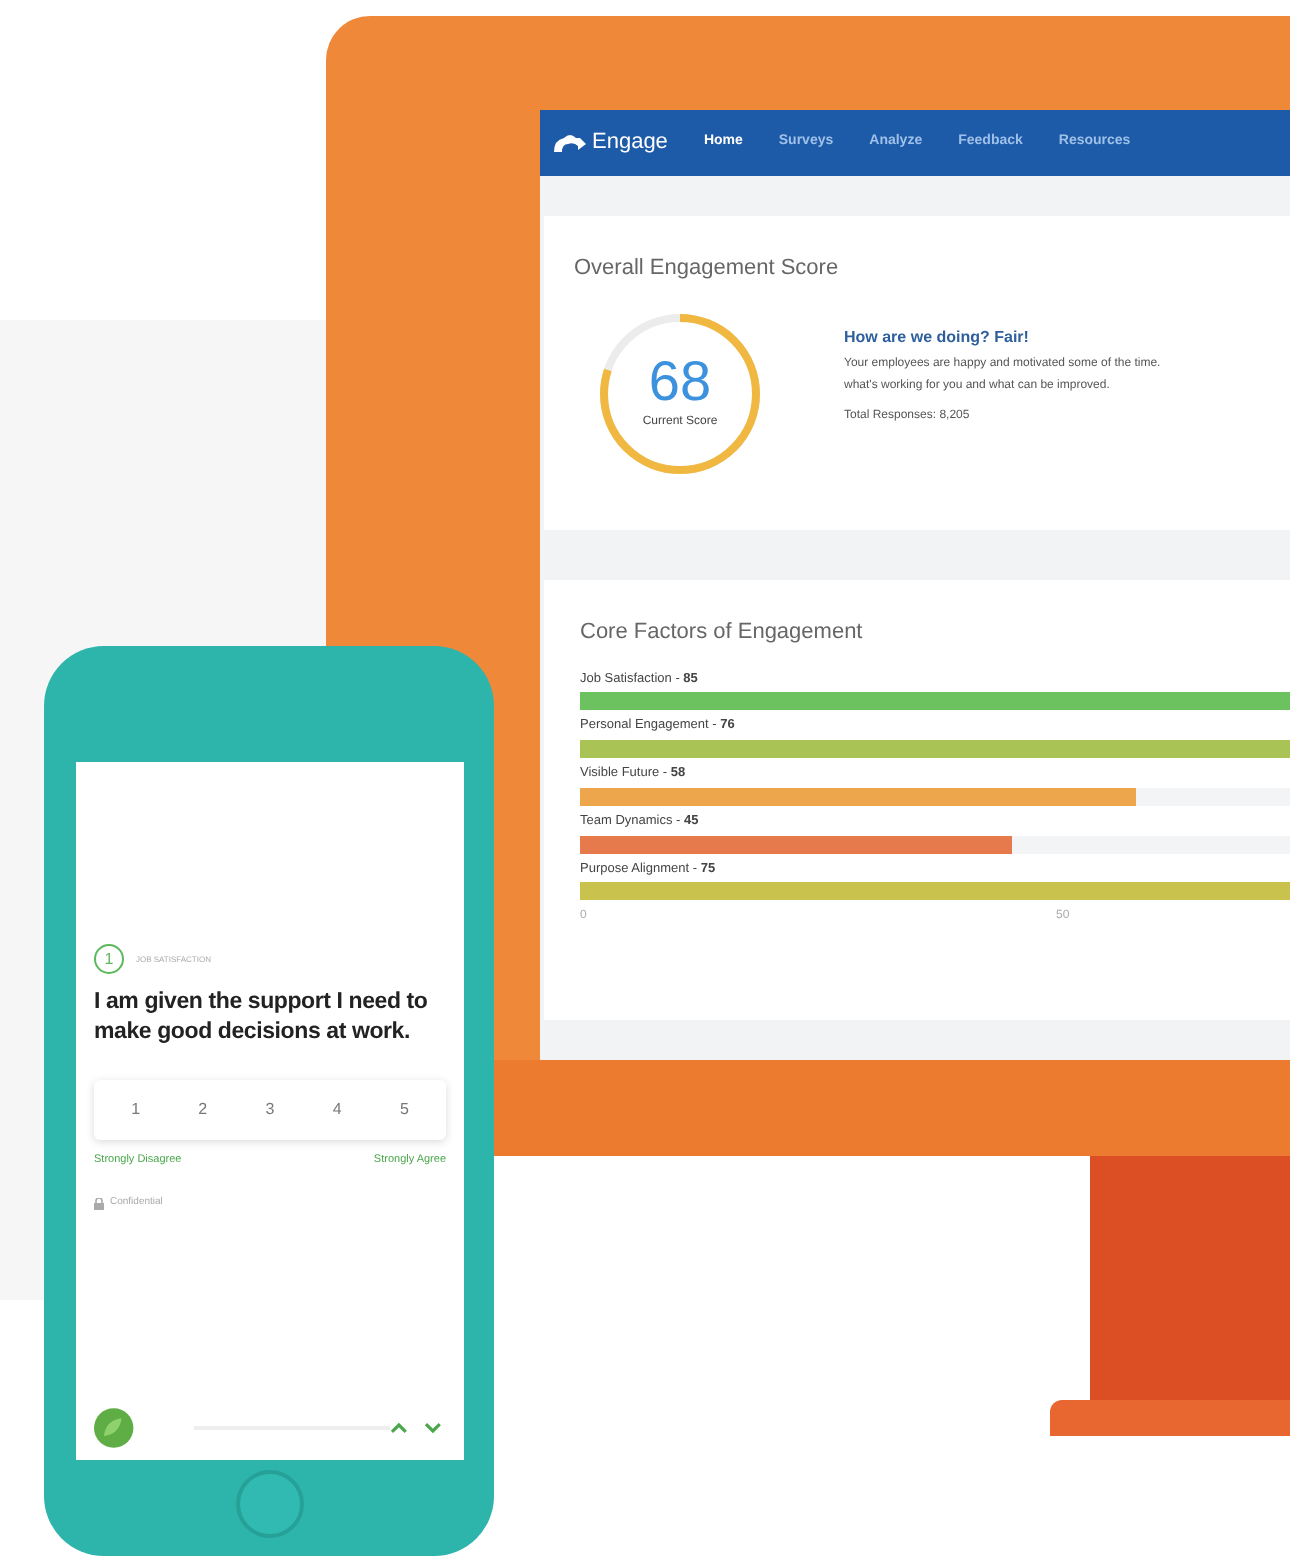 Image resolution: width=1290 pixels, height=1562 pixels. What do you see at coordinates (136, 1110) in the screenshot?
I see `rating-option: 1` at bounding box center [136, 1110].